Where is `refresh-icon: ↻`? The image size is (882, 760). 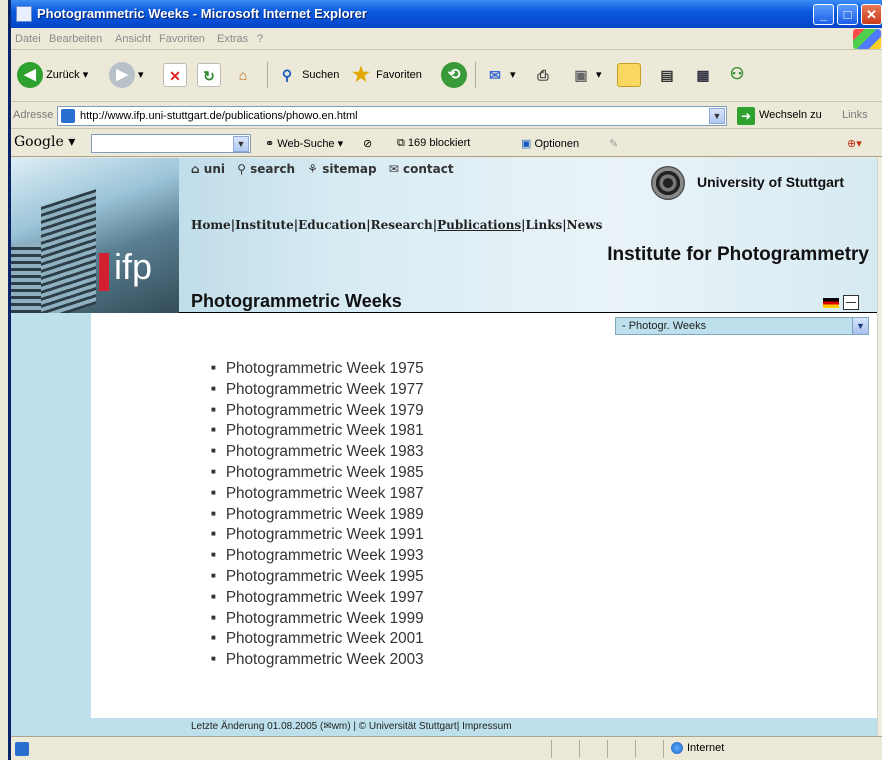
refresh-icon: ↻ is located at coordinates (209, 75).